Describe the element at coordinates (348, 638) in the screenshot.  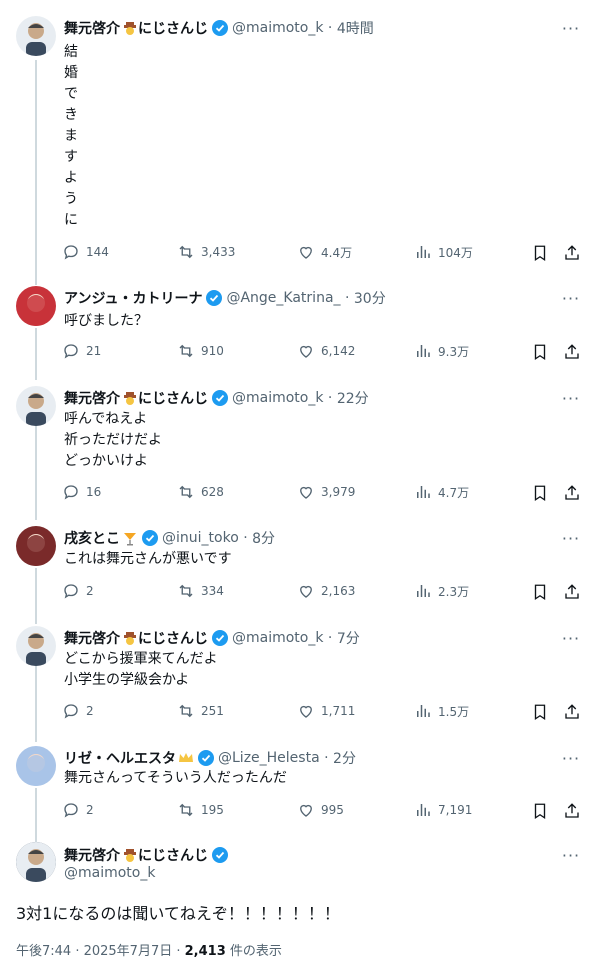
I see `timestamp: 7分` at that location.